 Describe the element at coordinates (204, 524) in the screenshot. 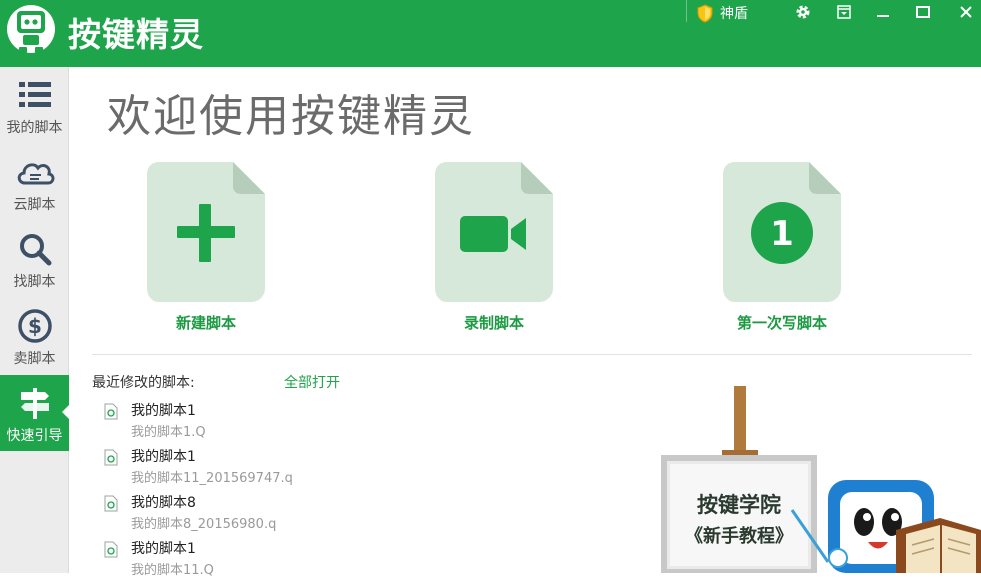

I see `script-filename: 我的脚本8_20156980.q` at that location.